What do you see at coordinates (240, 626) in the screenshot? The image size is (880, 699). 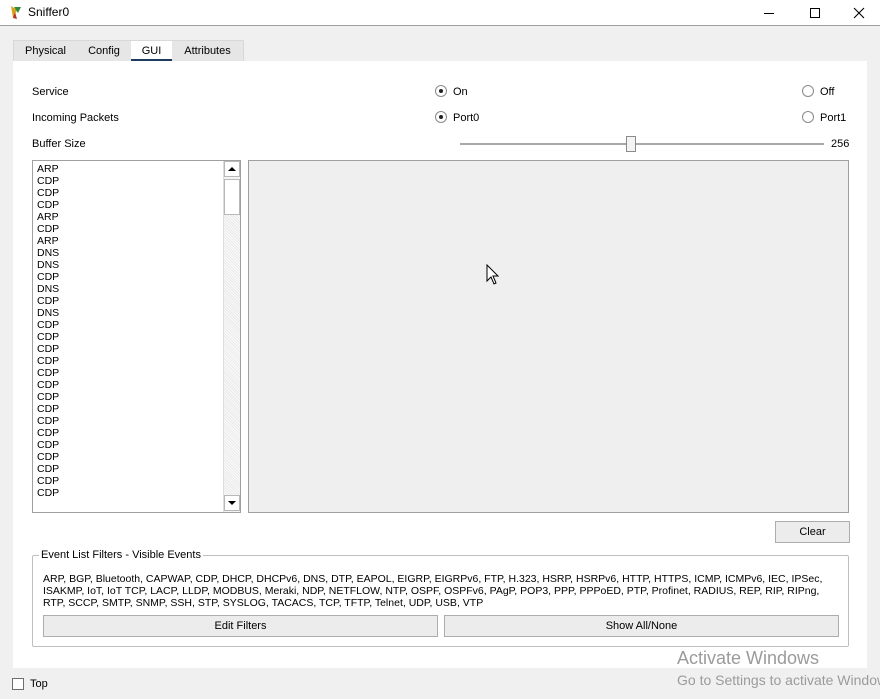 I see `edit-filters-button: Edit Filters` at bounding box center [240, 626].